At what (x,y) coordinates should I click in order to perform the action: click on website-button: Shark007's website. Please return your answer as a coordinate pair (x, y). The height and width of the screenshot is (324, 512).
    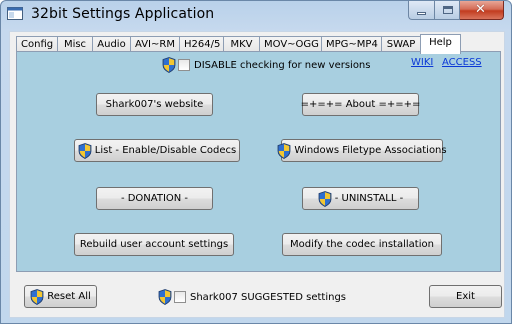
    Looking at the image, I should click on (154, 104).